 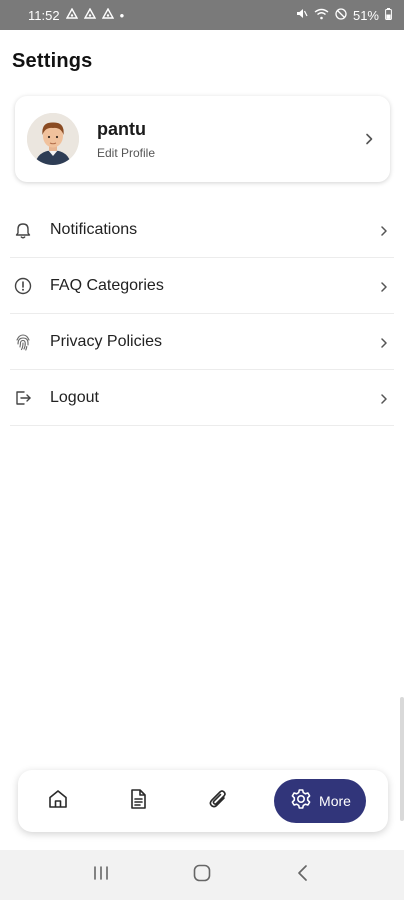 I want to click on fingerprint-icon, so click(x=23, y=342).